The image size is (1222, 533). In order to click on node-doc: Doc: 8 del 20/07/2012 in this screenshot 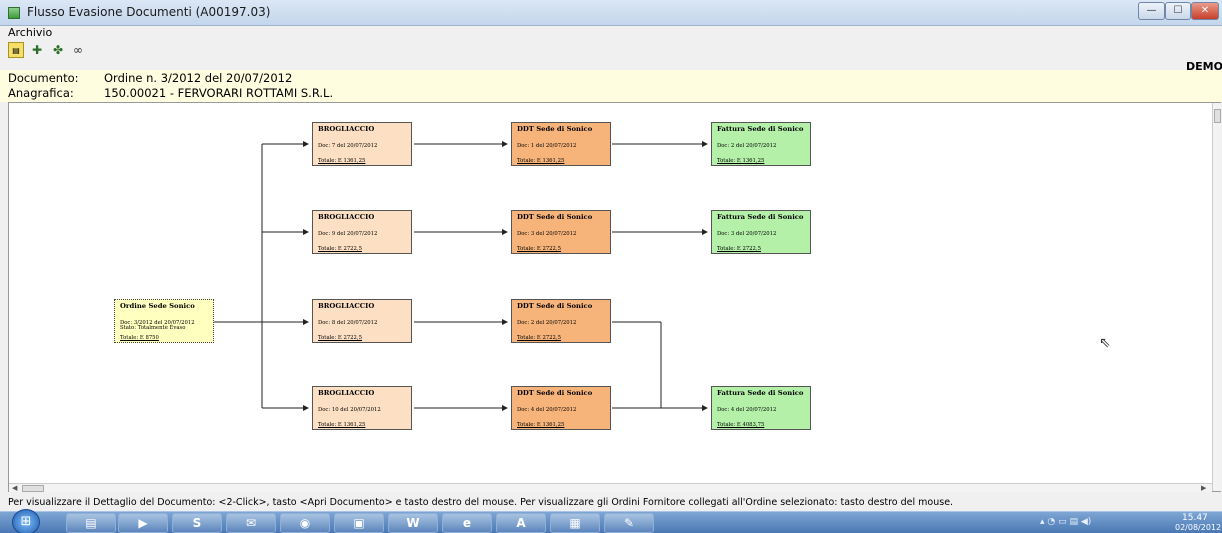, I will do `click(348, 323)`.